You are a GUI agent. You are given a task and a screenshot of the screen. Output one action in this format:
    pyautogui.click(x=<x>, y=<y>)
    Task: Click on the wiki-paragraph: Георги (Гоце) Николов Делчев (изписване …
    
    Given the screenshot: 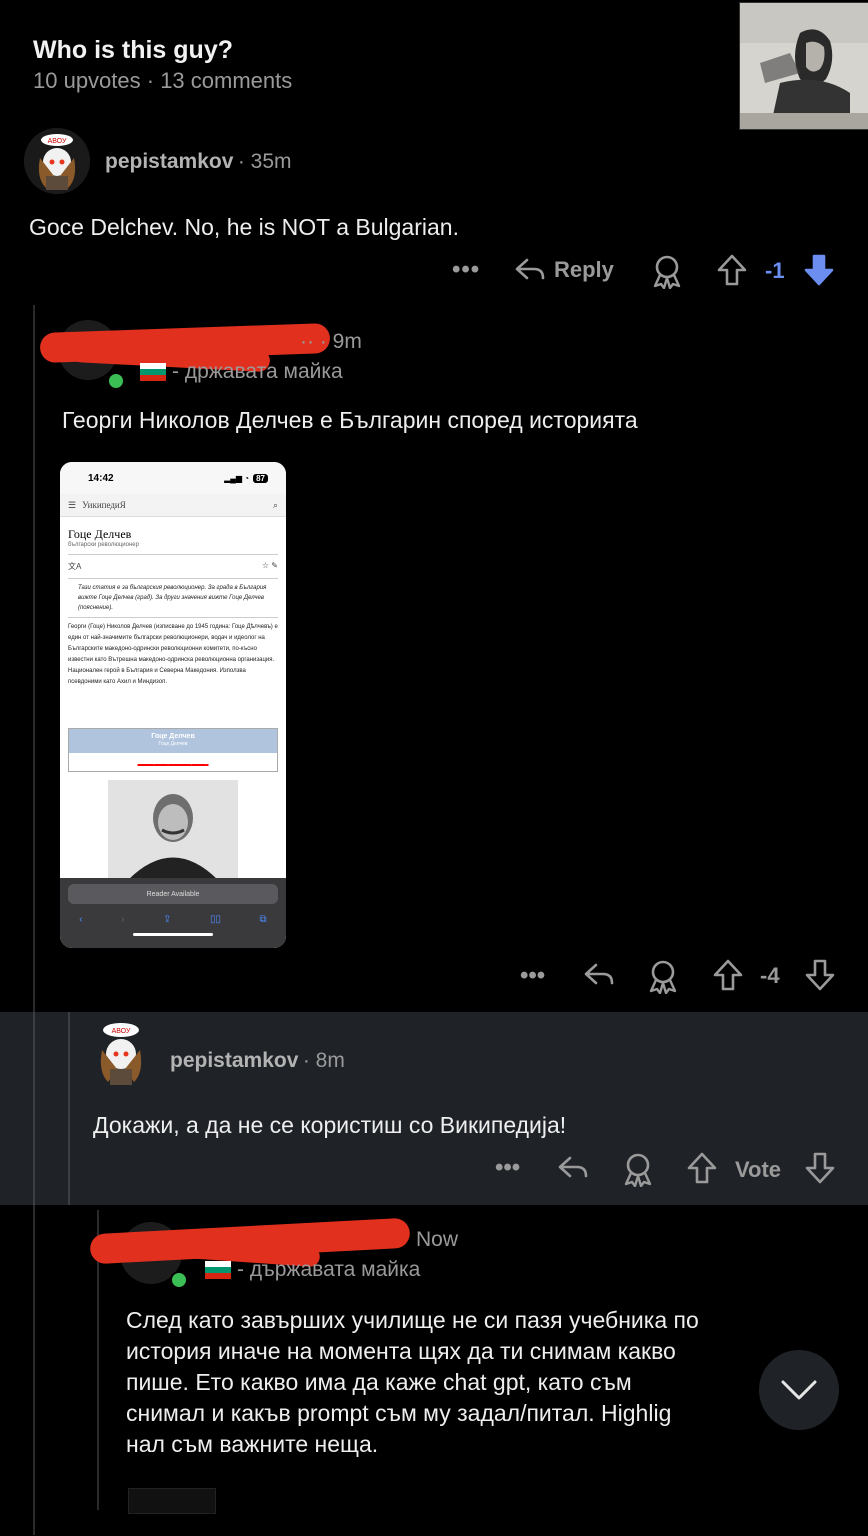 What is the action you would take?
    pyautogui.click(x=173, y=654)
    